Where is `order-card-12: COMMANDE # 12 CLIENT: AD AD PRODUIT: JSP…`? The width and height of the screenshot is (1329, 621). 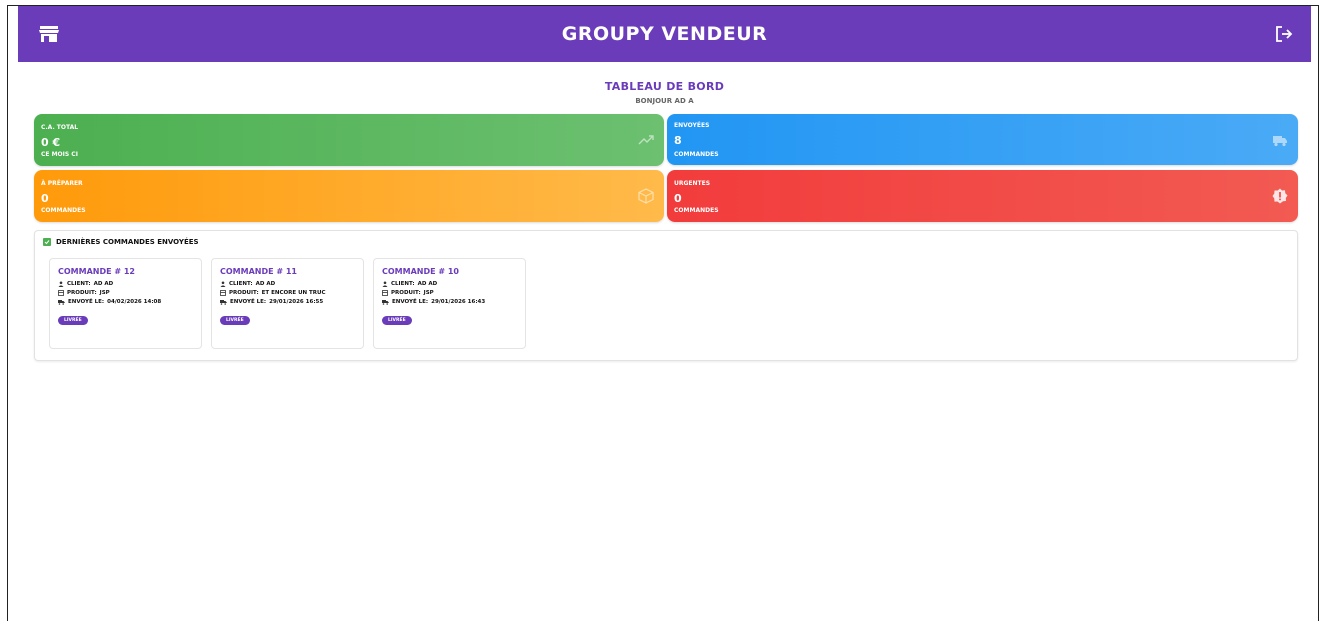
order-card-12: COMMANDE # 12 CLIENT: AD AD PRODUIT: JSP… is located at coordinates (125, 303).